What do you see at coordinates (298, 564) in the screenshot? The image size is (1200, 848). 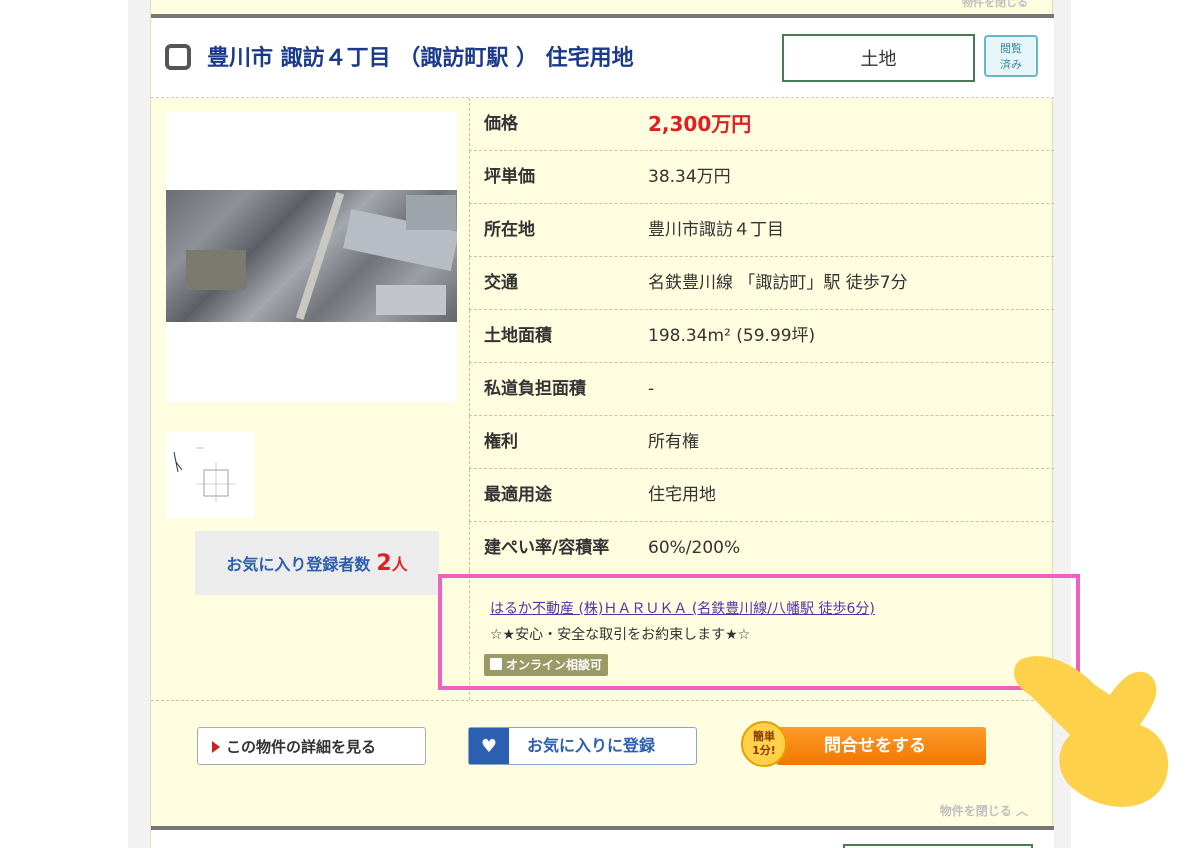 I see `favorites-label: お気に入り登録者数` at bounding box center [298, 564].